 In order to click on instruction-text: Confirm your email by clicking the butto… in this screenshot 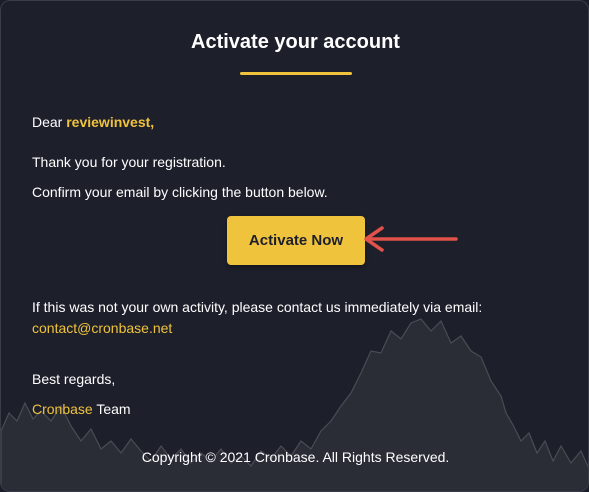, I will do `click(180, 192)`.